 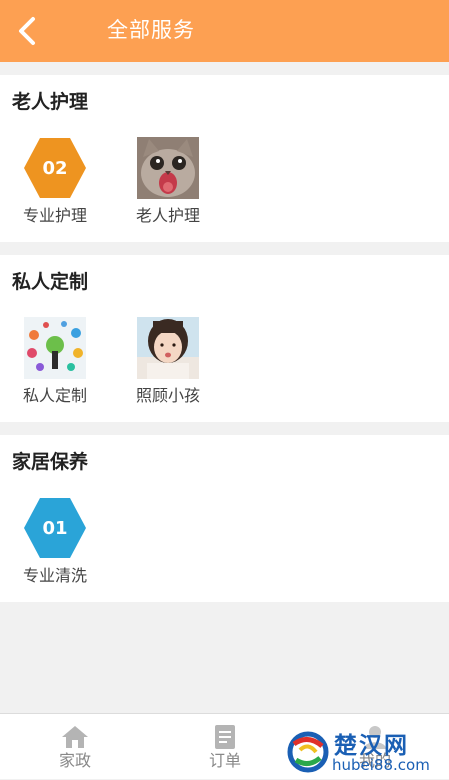 I want to click on watermark-url: hubei88.com, so click(x=381, y=765).